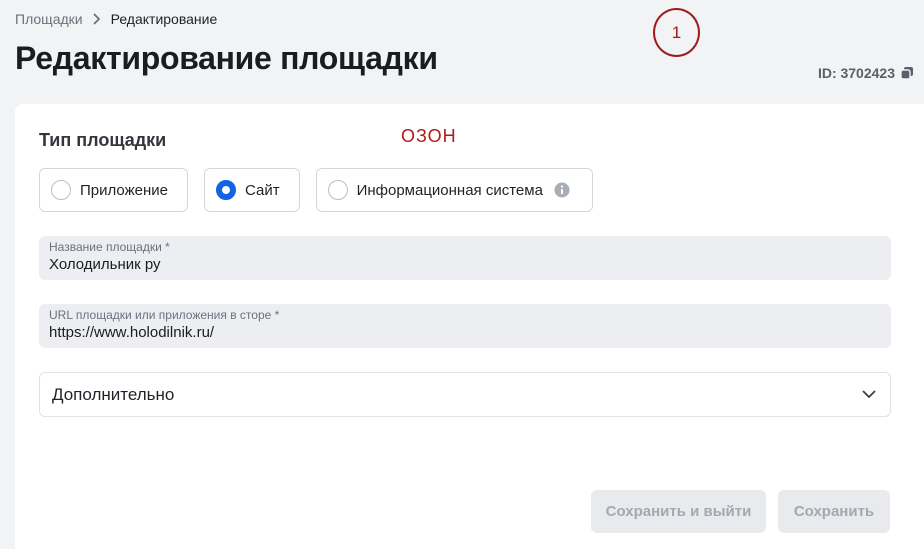 This screenshot has width=924, height=549. What do you see at coordinates (869, 394) in the screenshot?
I see `chevron-down-icon` at bounding box center [869, 394].